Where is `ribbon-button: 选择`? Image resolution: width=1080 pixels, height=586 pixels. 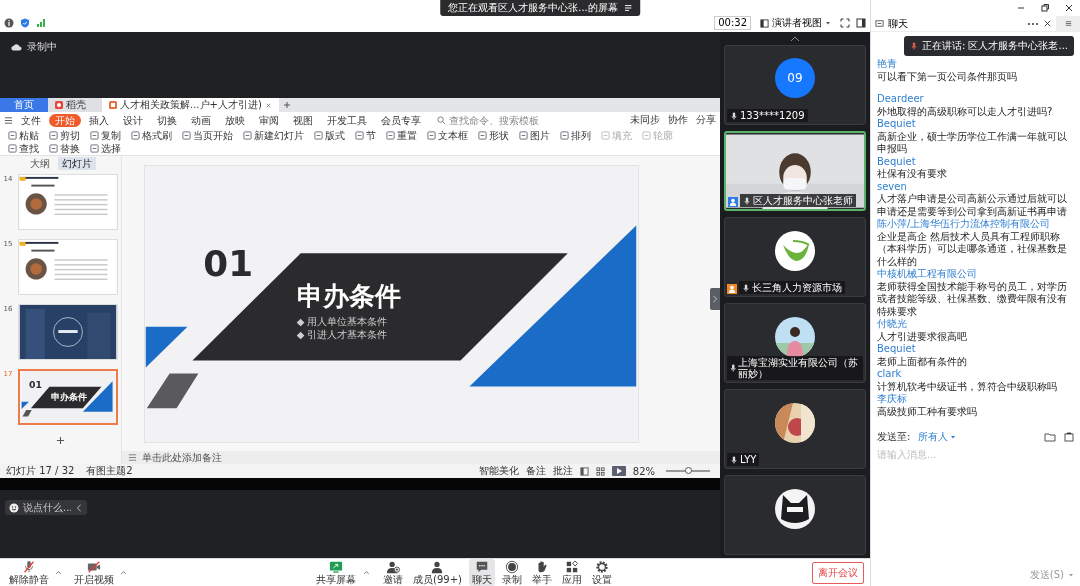
ribbon-button: 选择 is located at coordinates (105, 148).